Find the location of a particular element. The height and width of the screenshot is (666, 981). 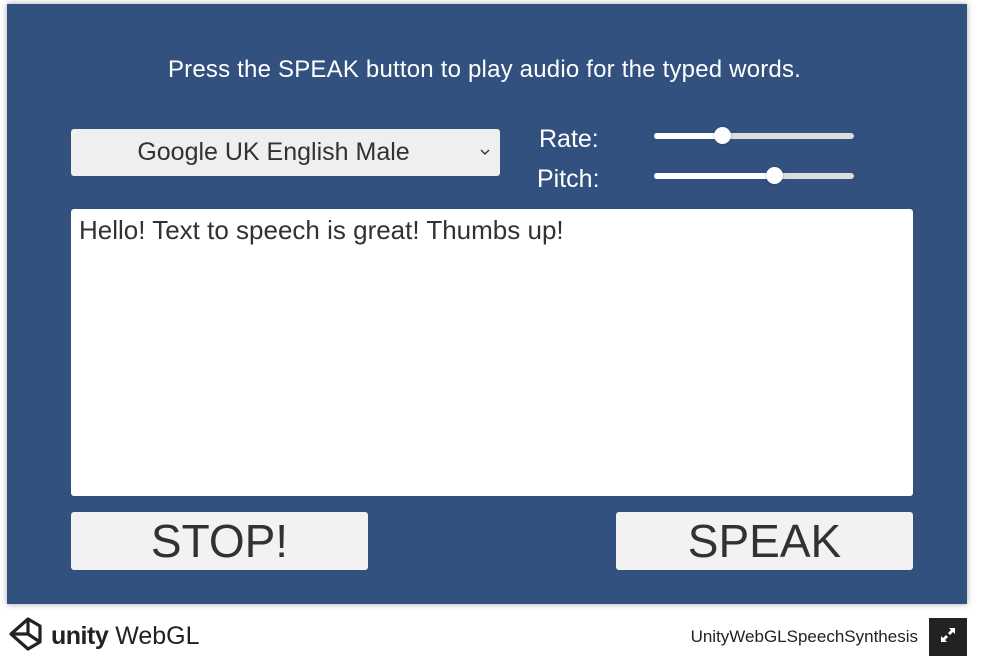

pitch-slider-fill is located at coordinates (714, 176).